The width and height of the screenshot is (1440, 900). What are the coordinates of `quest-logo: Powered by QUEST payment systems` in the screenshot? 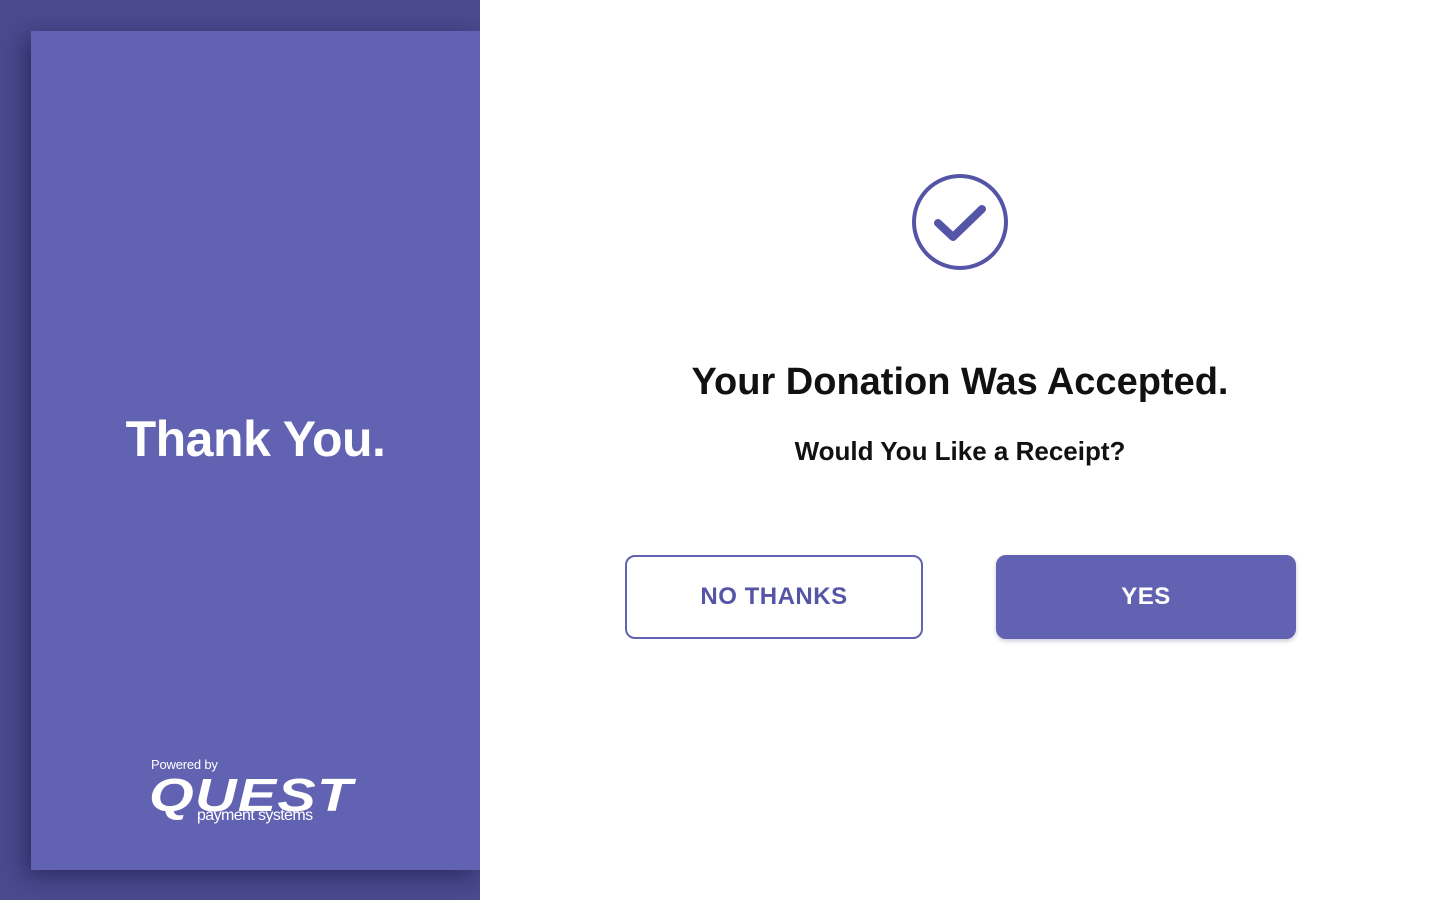 It's located at (269, 793).